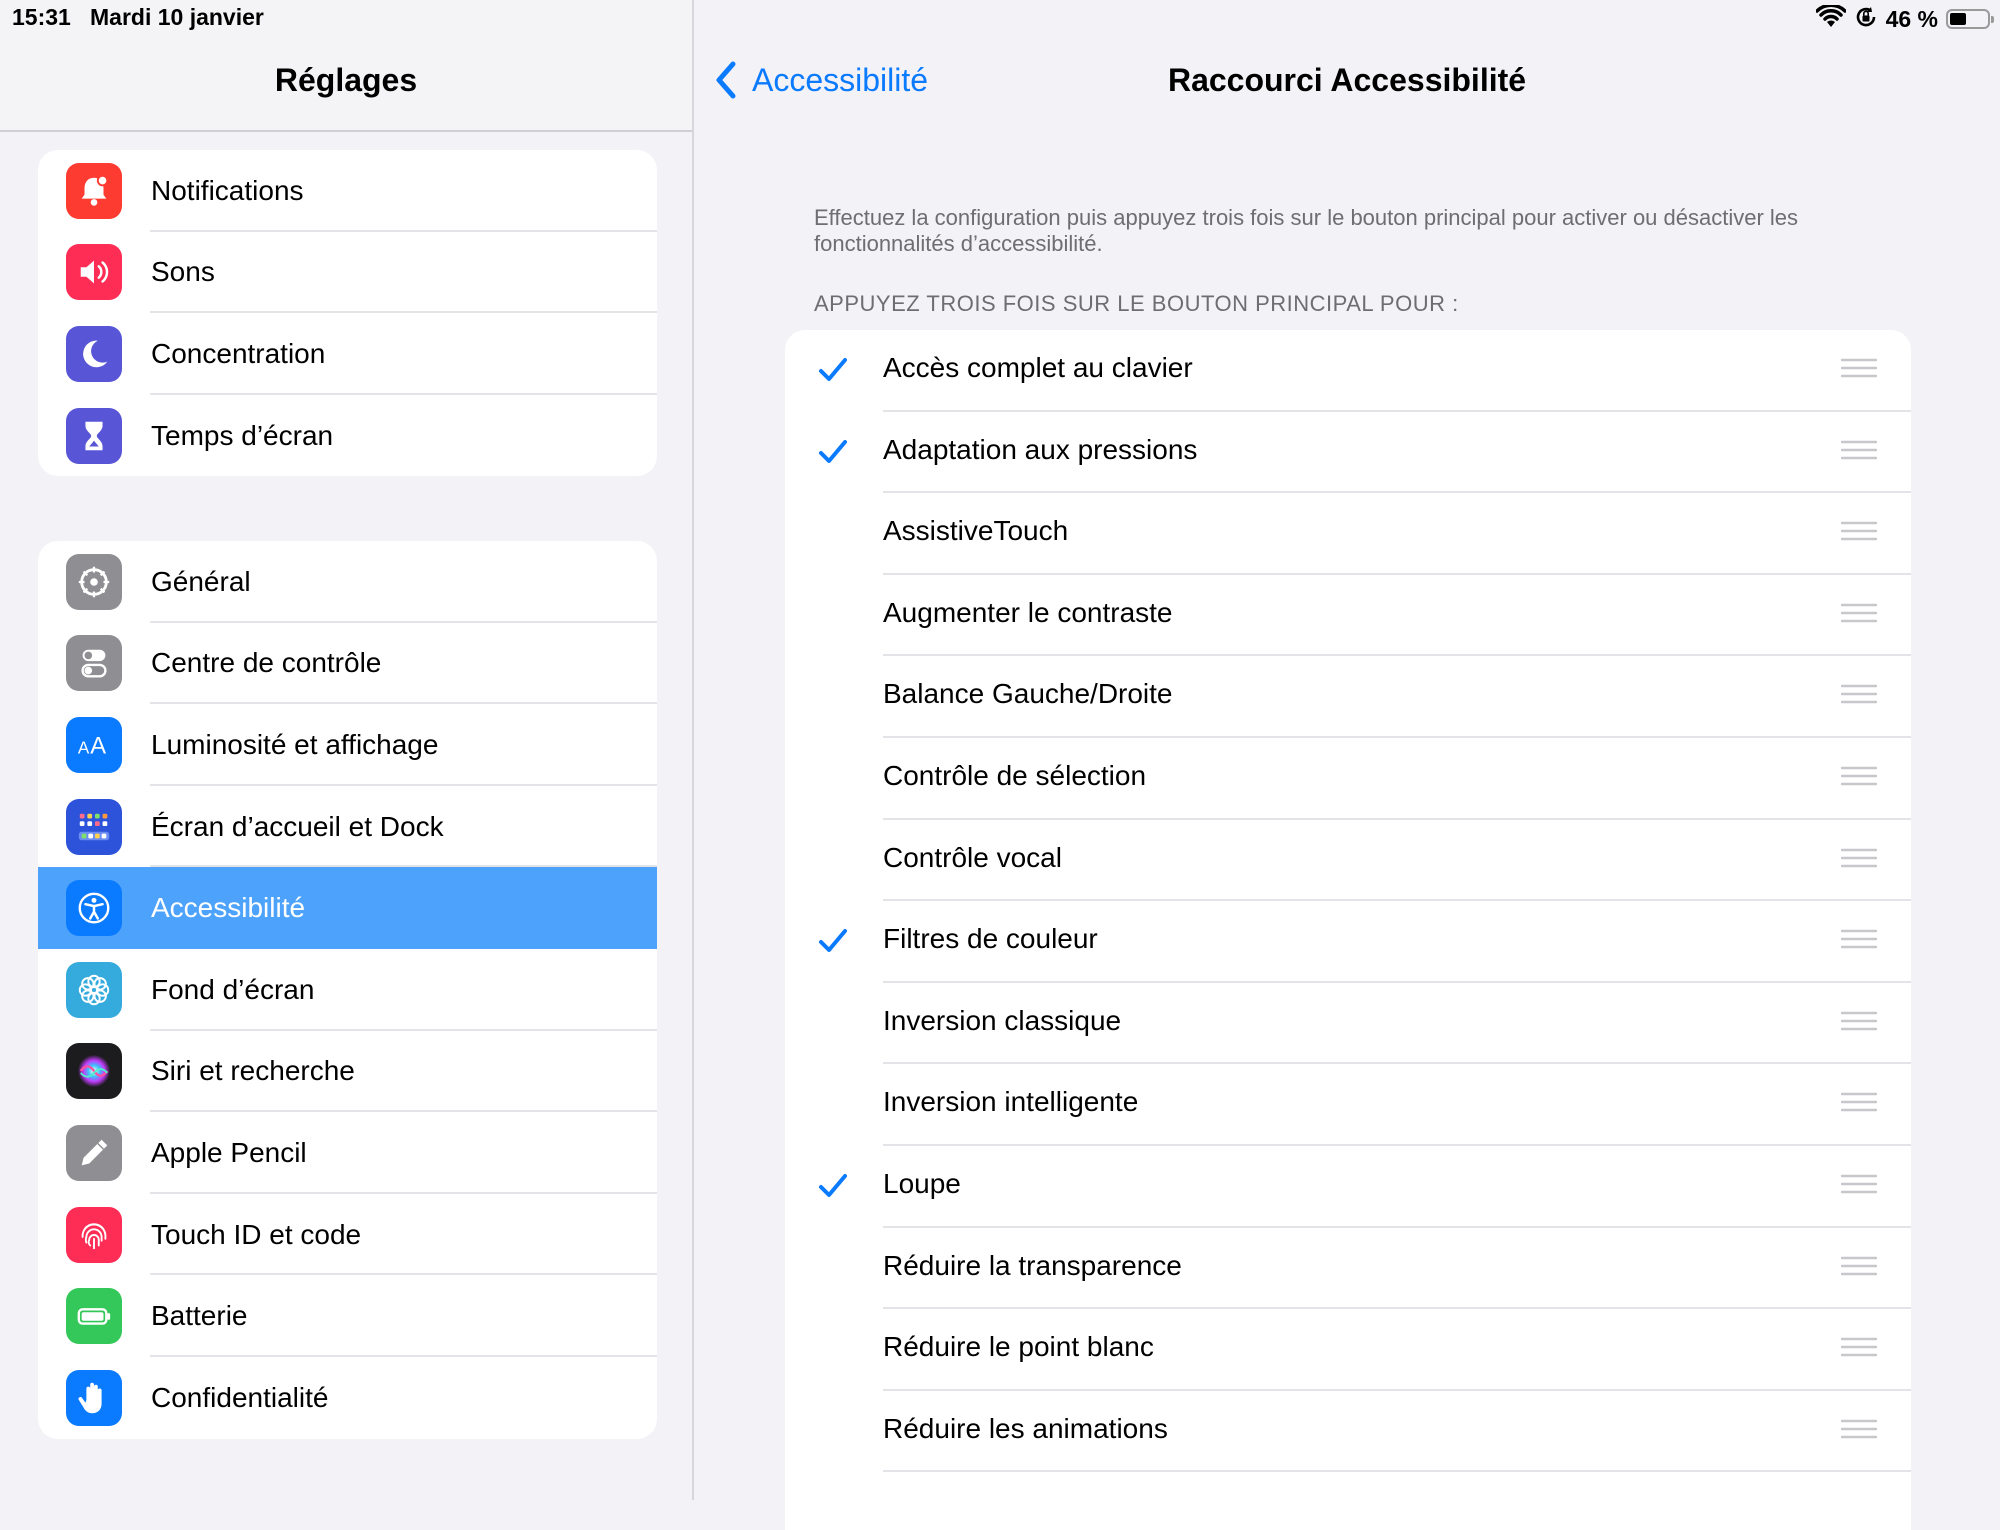 The height and width of the screenshot is (1530, 2000). Describe the element at coordinates (240, 1397) in the screenshot. I see `sidebar-item-label: Confidentialité` at that location.